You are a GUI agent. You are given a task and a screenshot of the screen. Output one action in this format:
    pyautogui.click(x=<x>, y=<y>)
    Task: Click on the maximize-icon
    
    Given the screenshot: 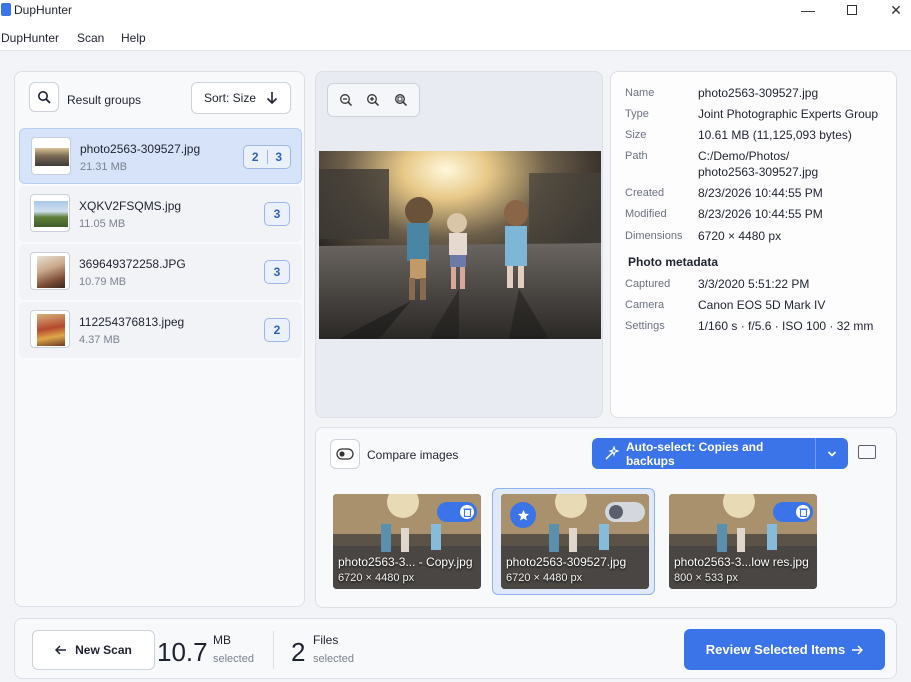 What is the action you would take?
    pyautogui.click(x=852, y=10)
    